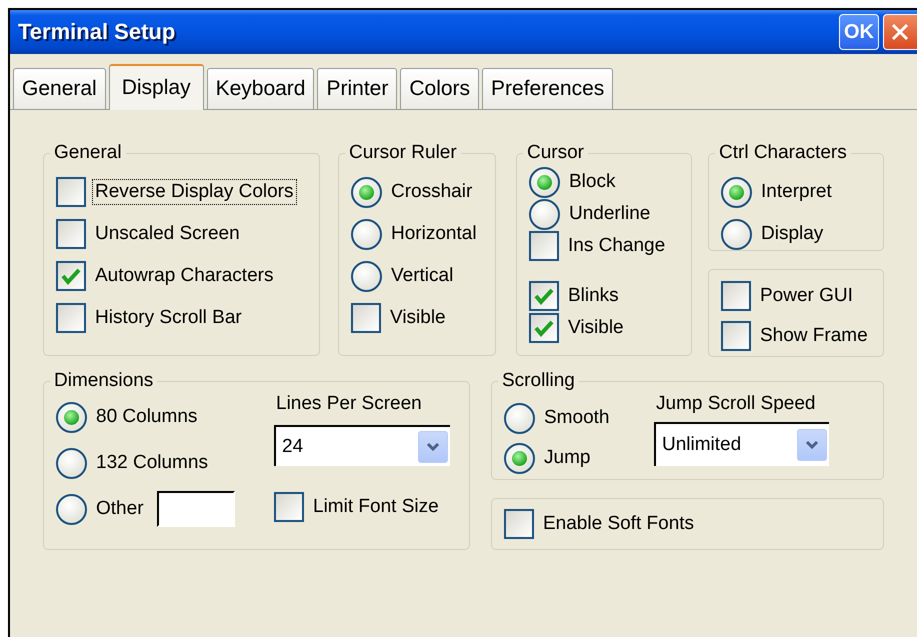 Image resolution: width=917 pixels, height=637 pixels. What do you see at coordinates (735, 404) in the screenshot?
I see `field-label: Jump Scroll Speed` at bounding box center [735, 404].